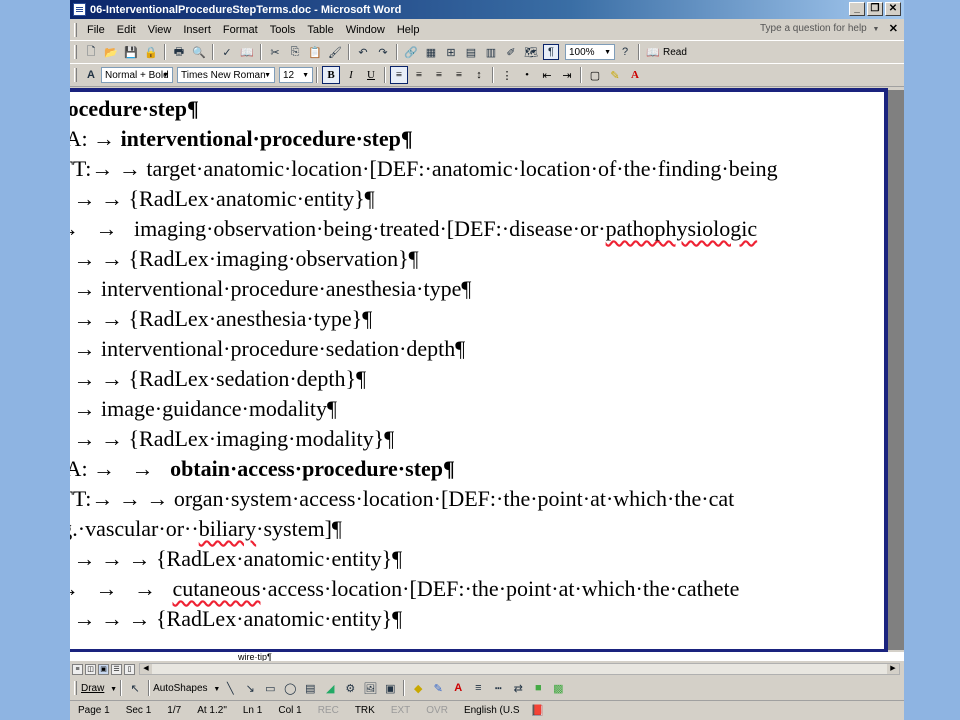 This screenshot has width=960, height=720. I want to click on doc-line-13: ISA: → → obtain·access·procedure·step¶, so click(262, 471).